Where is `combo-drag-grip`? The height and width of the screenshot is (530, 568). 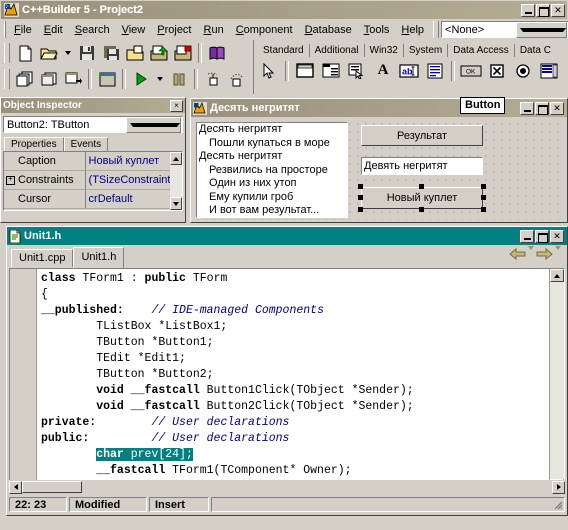
combo-drag-grip is located at coordinates (436, 29).